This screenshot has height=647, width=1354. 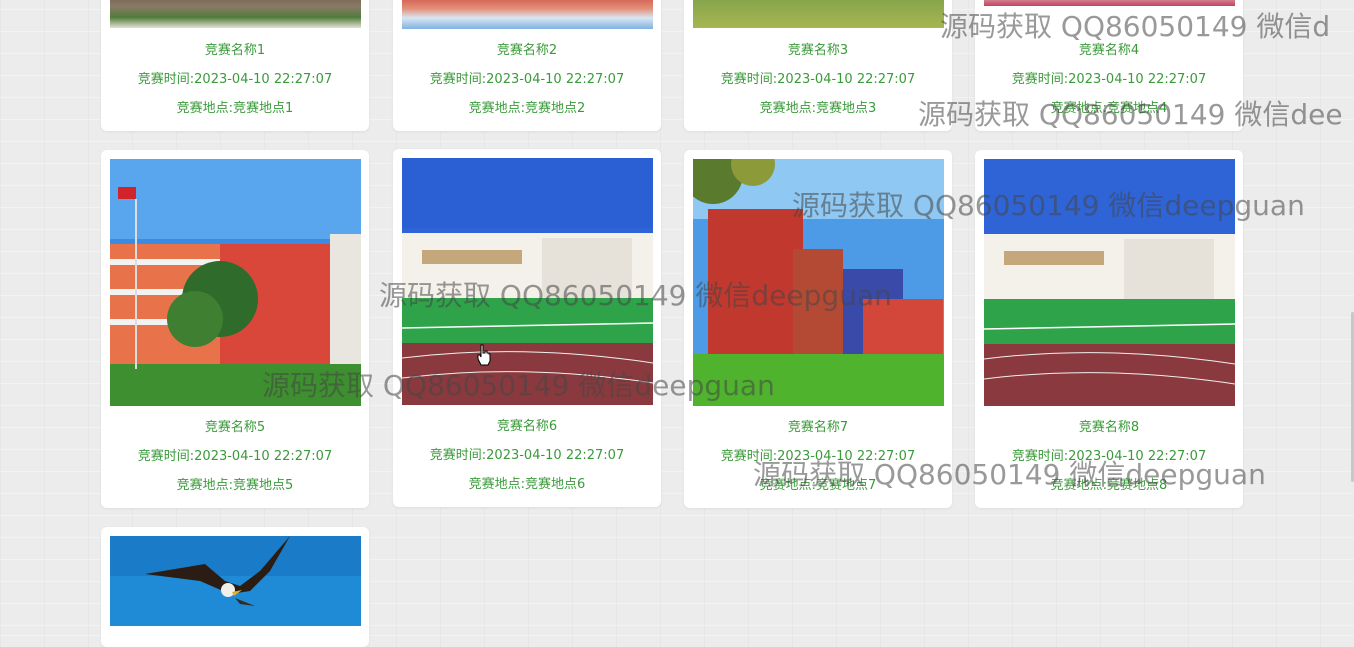 I want to click on competition-name: 竞赛名称5, so click(x=235, y=427).